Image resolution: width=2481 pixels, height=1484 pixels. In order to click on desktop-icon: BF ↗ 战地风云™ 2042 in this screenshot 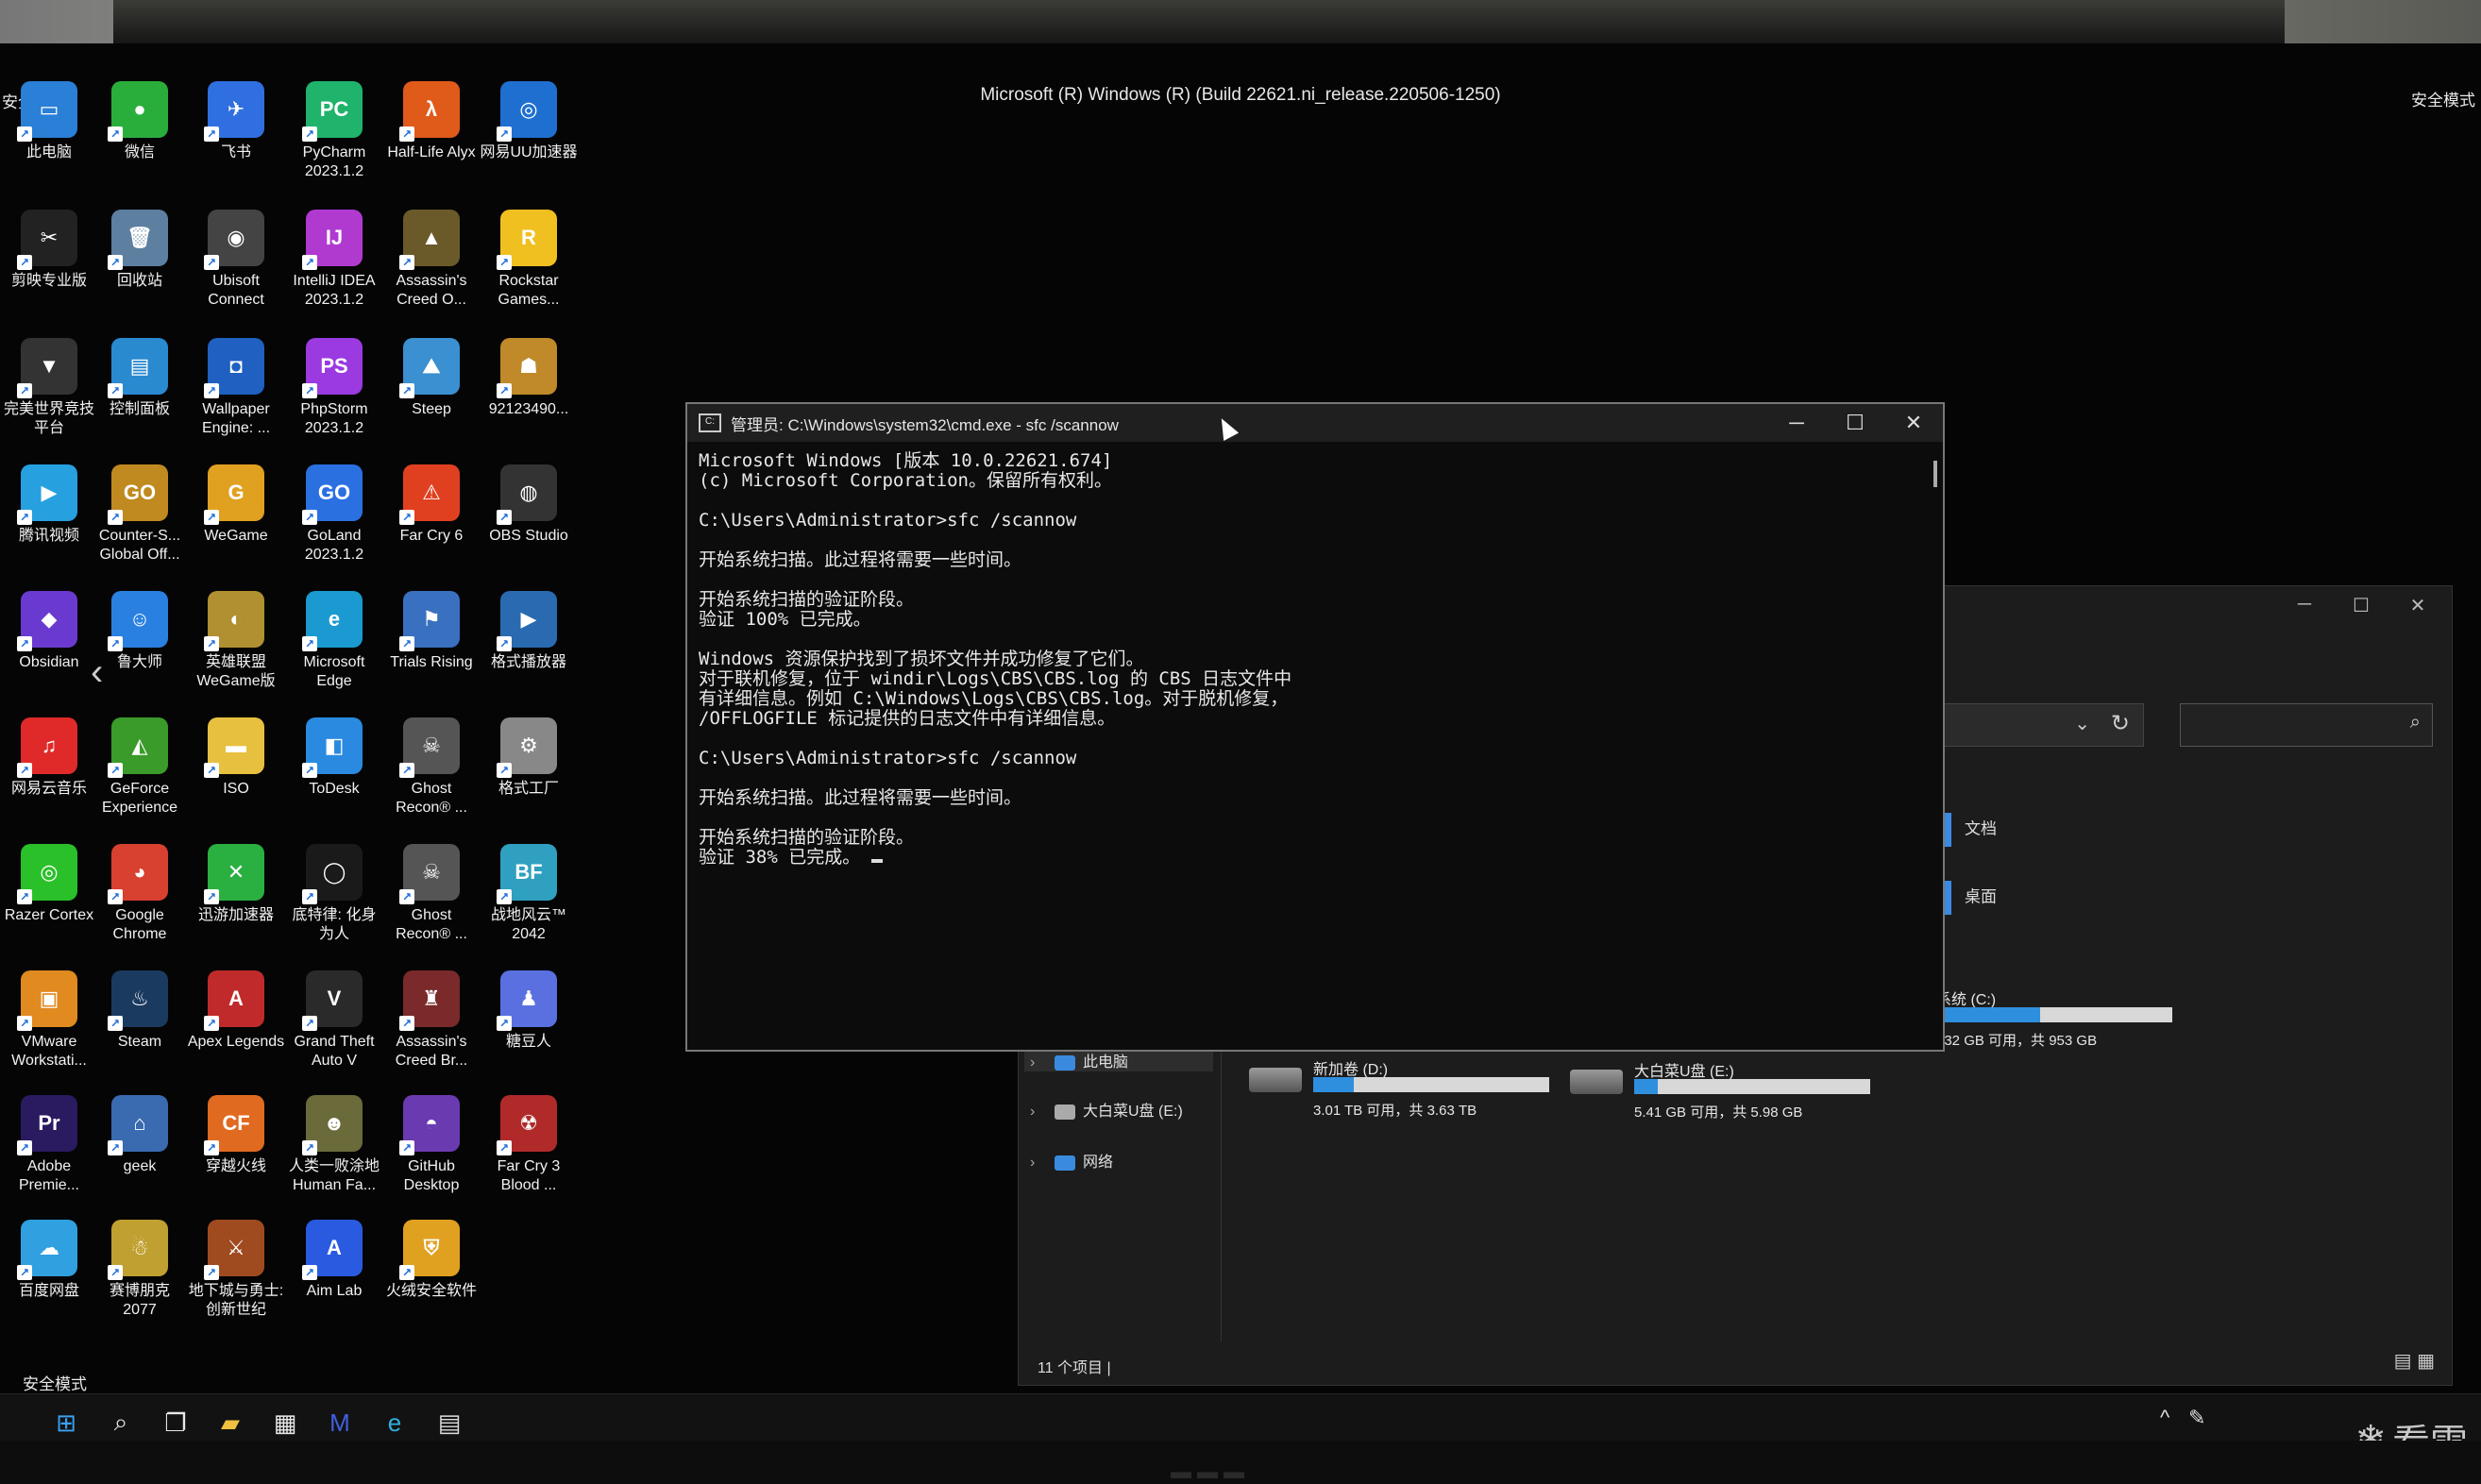, I will do `click(529, 894)`.